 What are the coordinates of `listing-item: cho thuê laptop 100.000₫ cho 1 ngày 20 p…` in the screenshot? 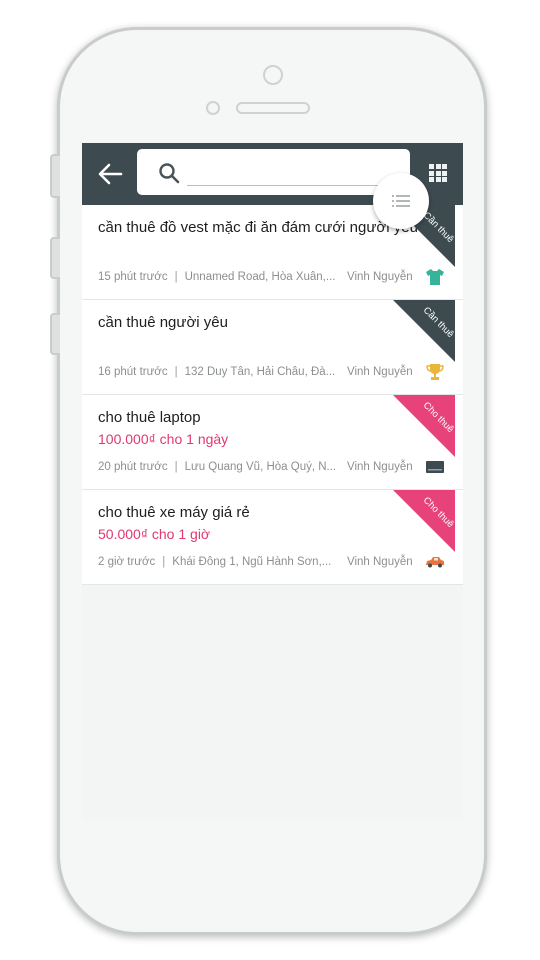 It's located at (272, 442).